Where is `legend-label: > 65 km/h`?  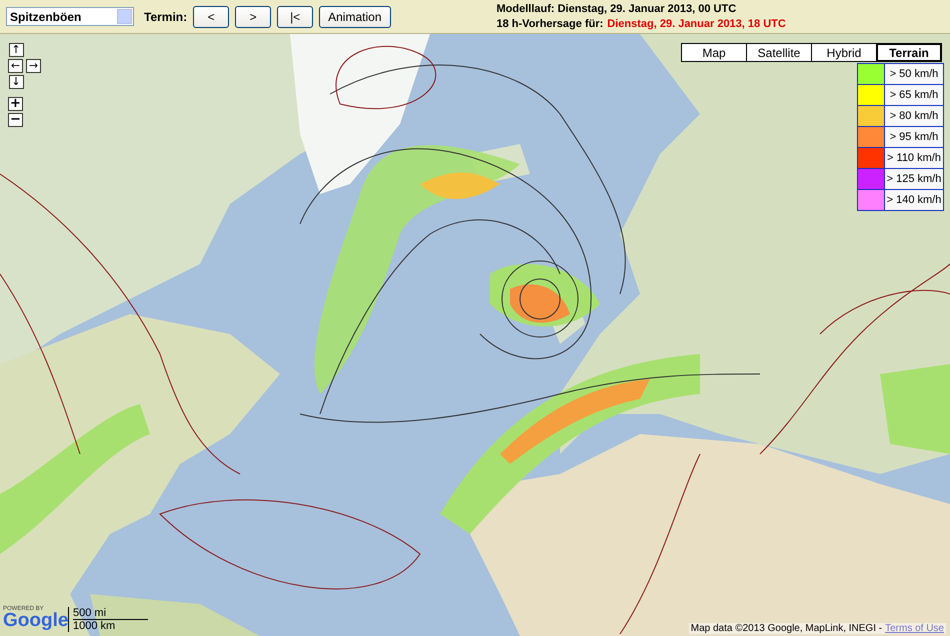 legend-label: > 65 km/h is located at coordinates (914, 95).